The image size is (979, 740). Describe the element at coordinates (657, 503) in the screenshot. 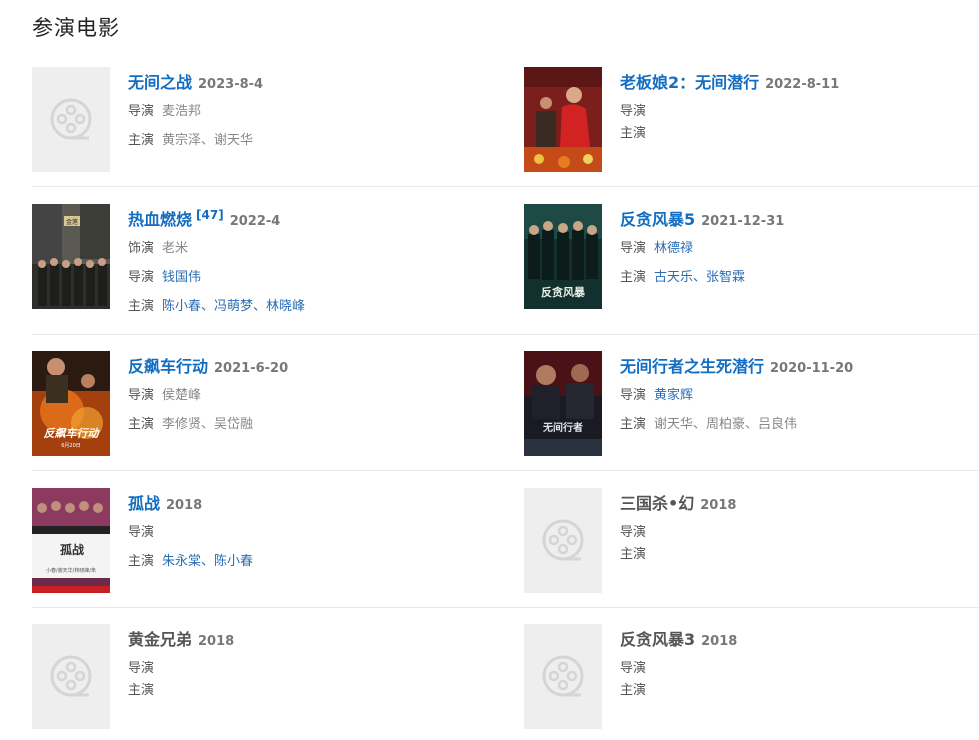

I see `film-title: 三国杀•幻` at that location.